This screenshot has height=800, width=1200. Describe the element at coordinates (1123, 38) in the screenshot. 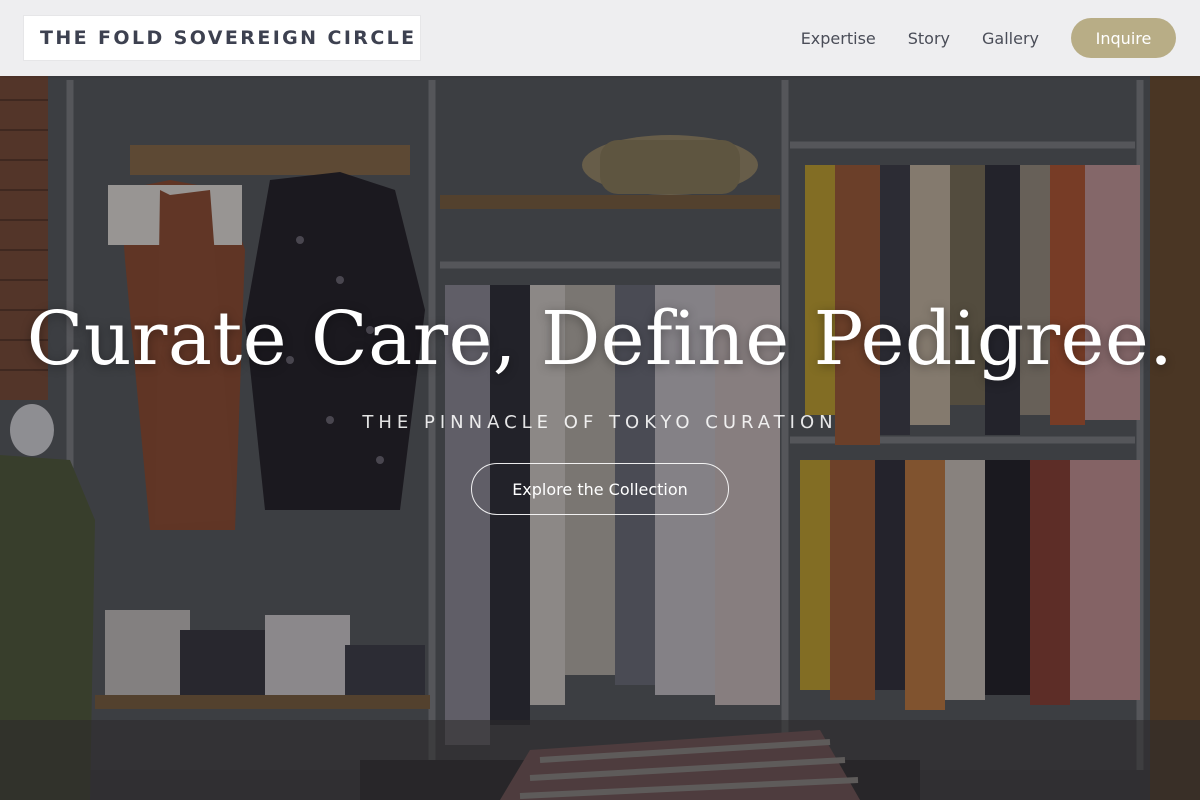

I see `inquire-button: Inquire` at that location.